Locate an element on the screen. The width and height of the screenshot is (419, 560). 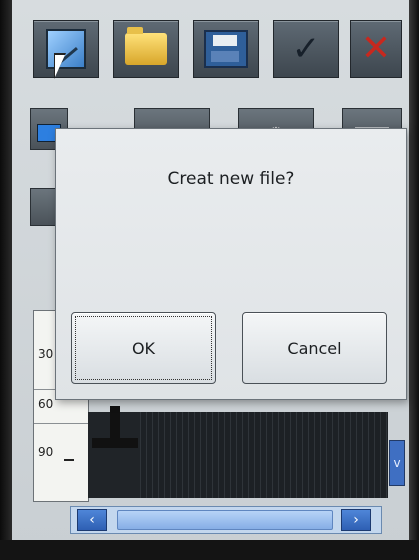
save-icon is located at coordinates (226, 49).